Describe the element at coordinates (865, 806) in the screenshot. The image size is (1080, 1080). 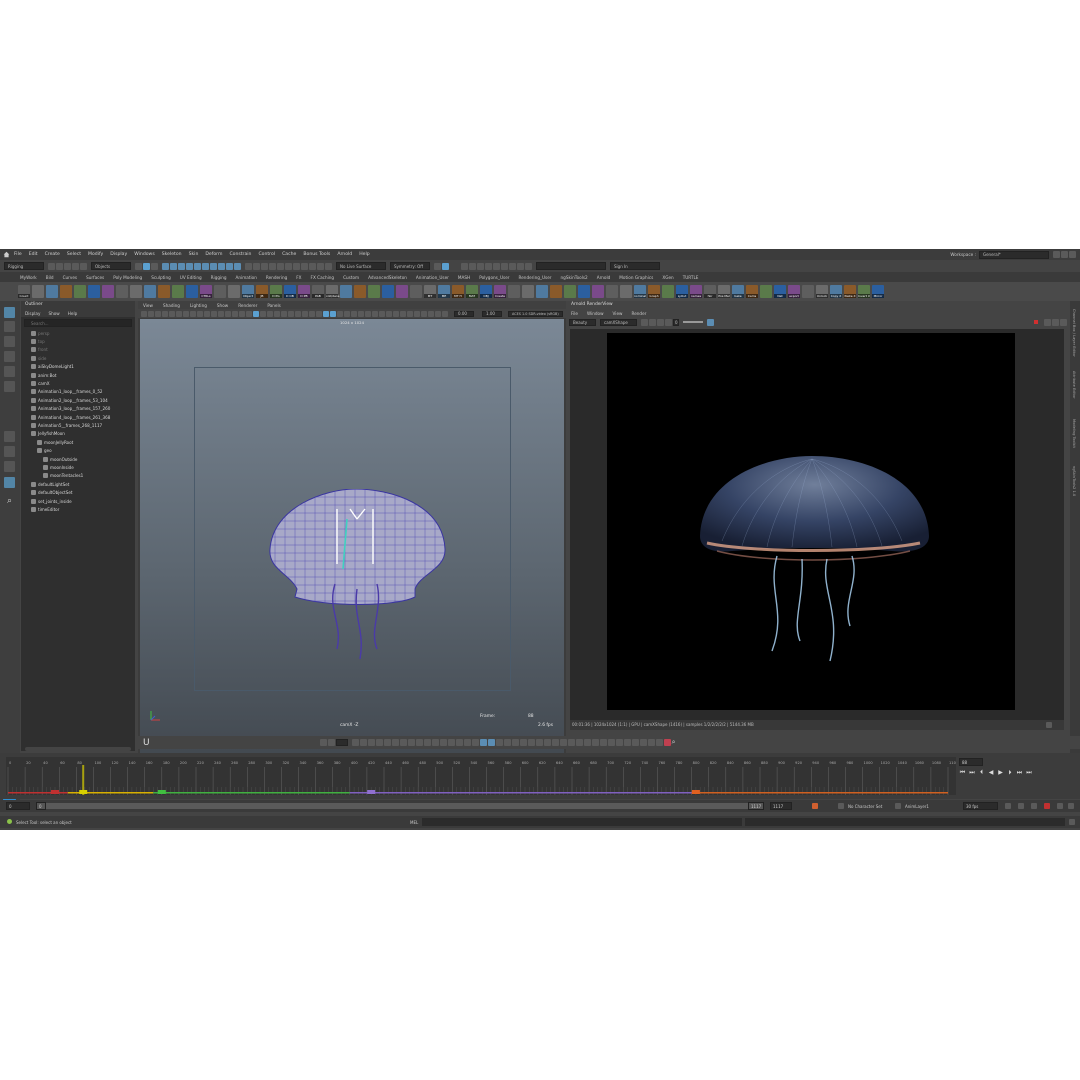
I see `character-set-label: No Character Set` at that location.